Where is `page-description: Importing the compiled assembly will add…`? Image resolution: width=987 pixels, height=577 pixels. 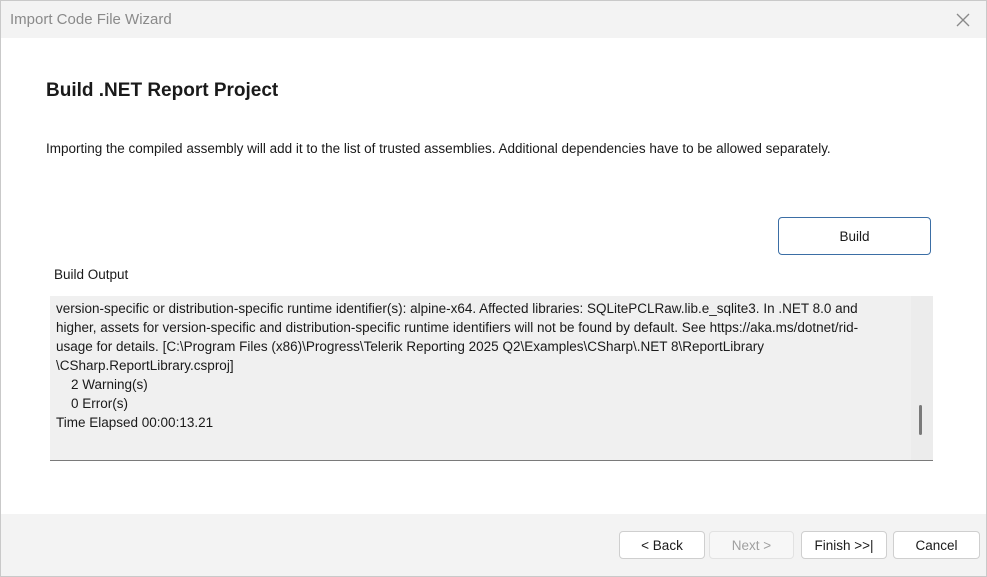 page-description: Importing the compiled assembly will add… is located at coordinates (438, 148).